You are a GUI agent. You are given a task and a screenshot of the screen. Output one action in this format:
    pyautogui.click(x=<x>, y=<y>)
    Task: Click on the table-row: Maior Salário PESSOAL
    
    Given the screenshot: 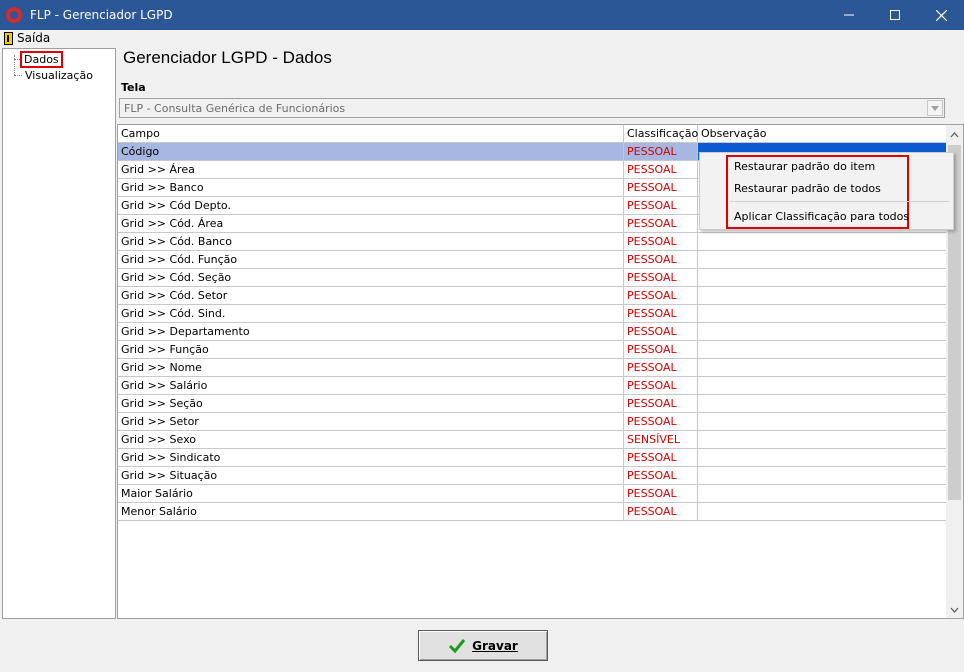 What is the action you would take?
    pyautogui.click(x=532, y=494)
    